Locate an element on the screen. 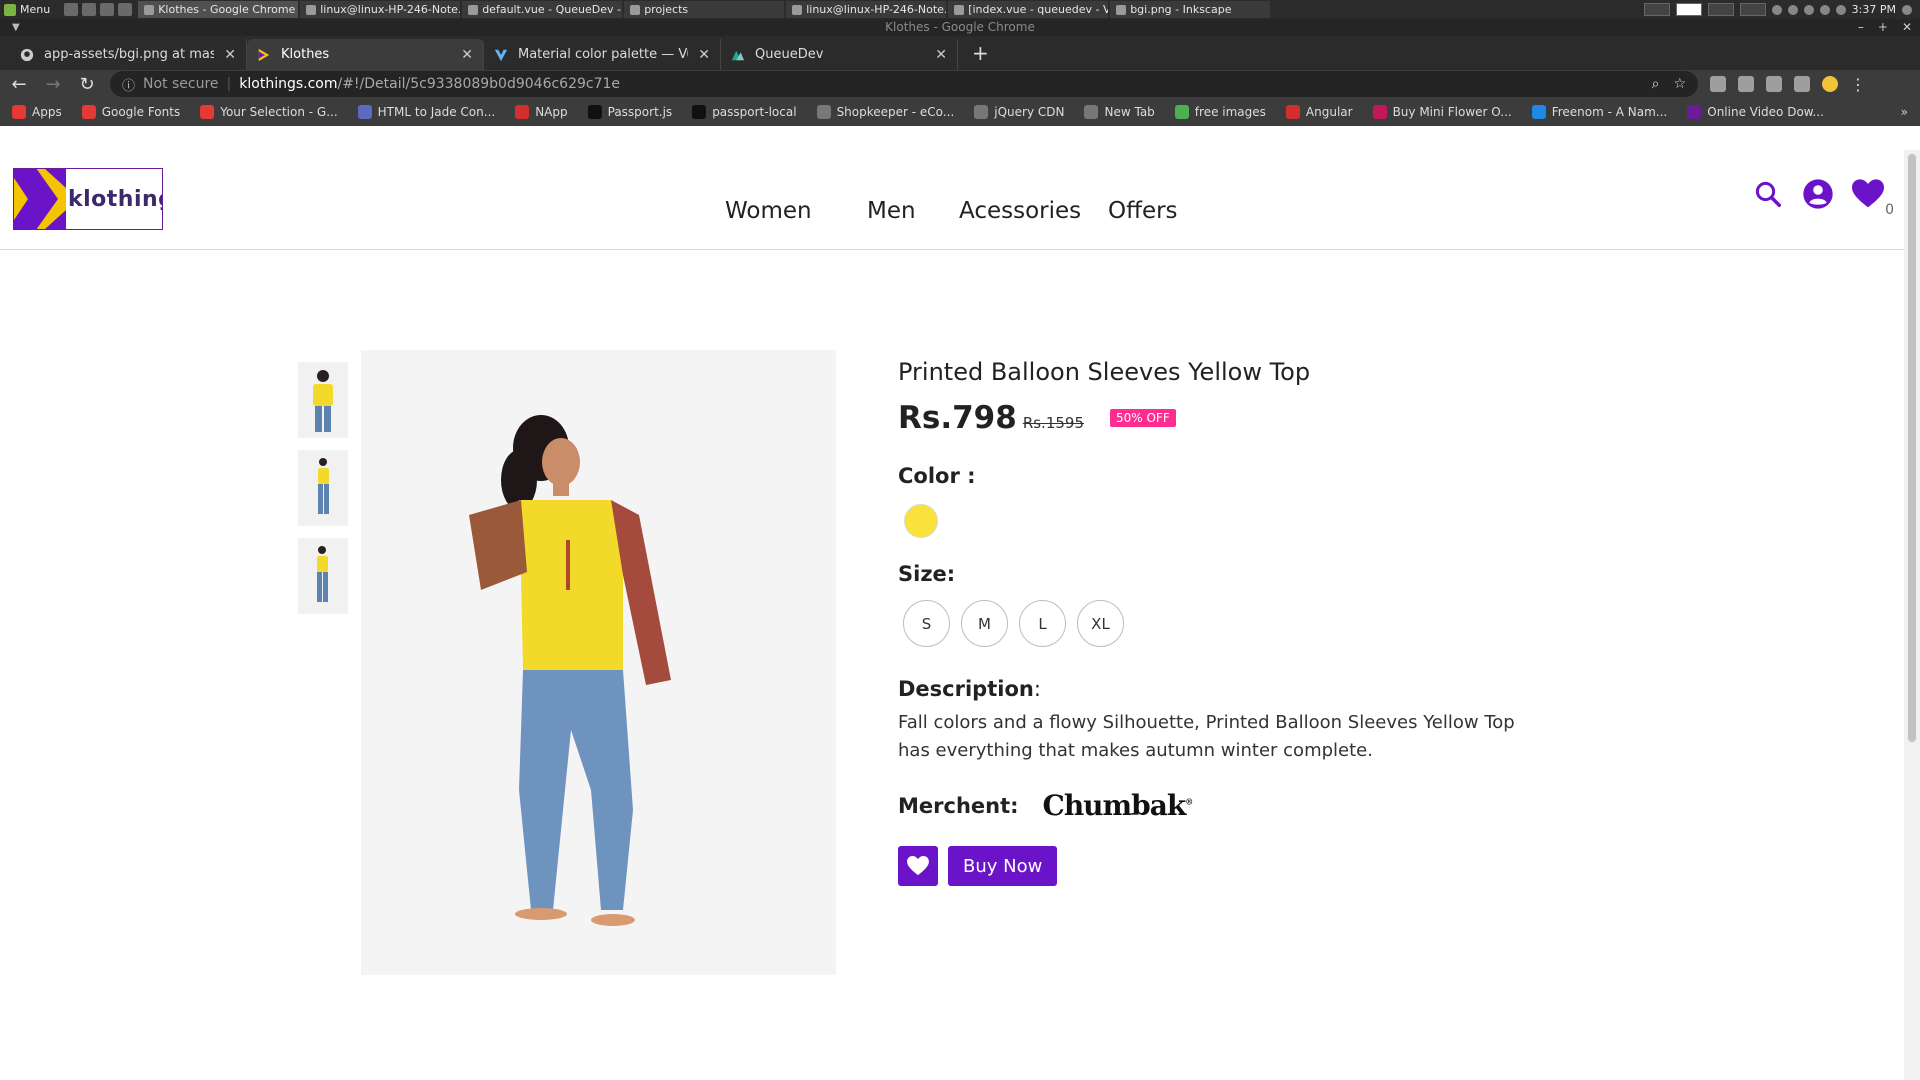 The image size is (1920, 1080). bookmark-item: NApp is located at coordinates (541, 112).